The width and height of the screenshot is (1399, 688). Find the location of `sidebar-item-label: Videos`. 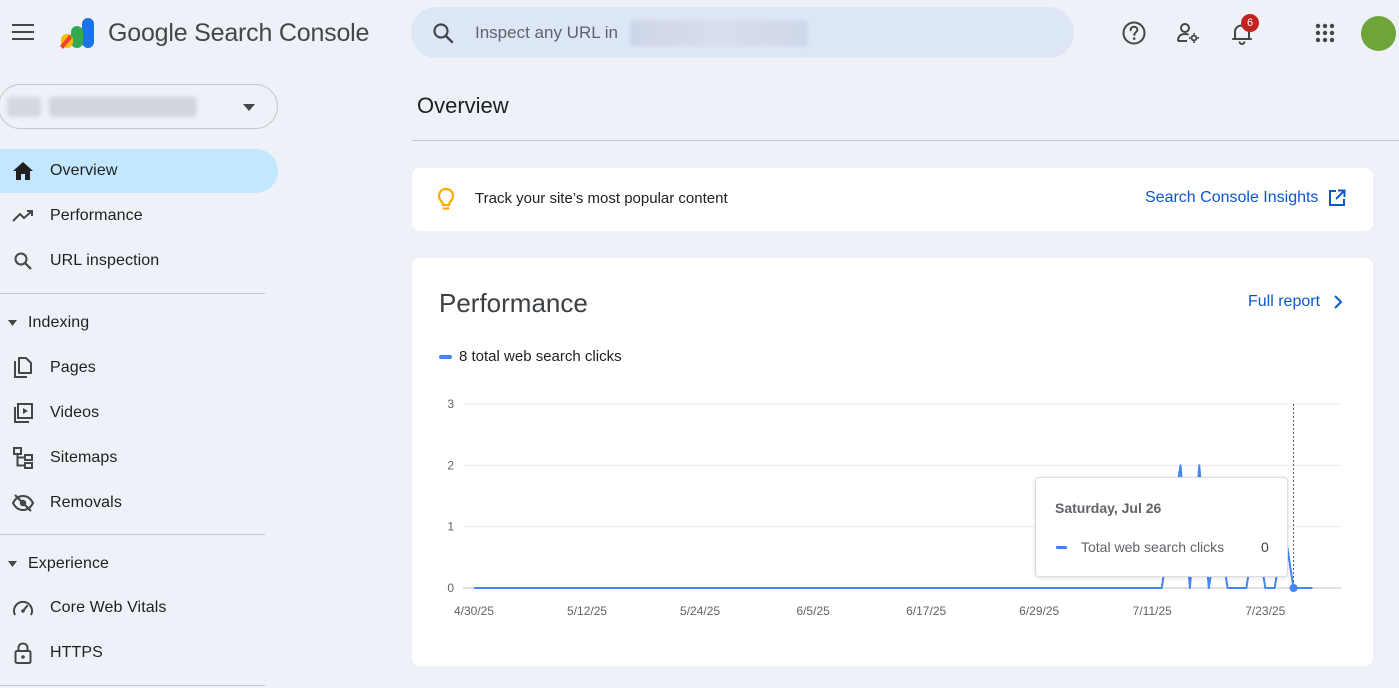

sidebar-item-label: Videos is located at coordinates (75, 412).